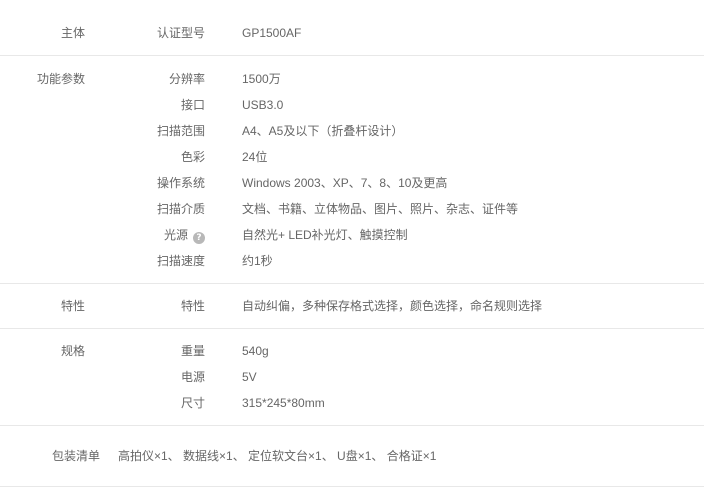  What do you see at coordinates (345, 183) in the screenshot?
I see `spec-value: Windows 2003、XP、7、8、10及更高` at bounding box center [345, 183].